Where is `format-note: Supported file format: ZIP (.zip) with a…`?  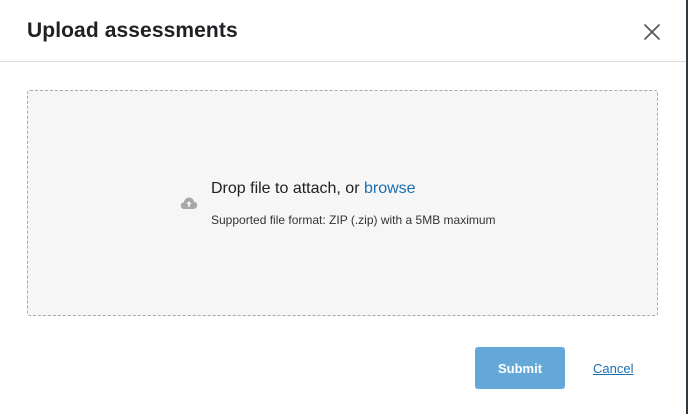
format-note: Supported file format: ZIP (.zip) with a… is located at coordinates (353, 220).